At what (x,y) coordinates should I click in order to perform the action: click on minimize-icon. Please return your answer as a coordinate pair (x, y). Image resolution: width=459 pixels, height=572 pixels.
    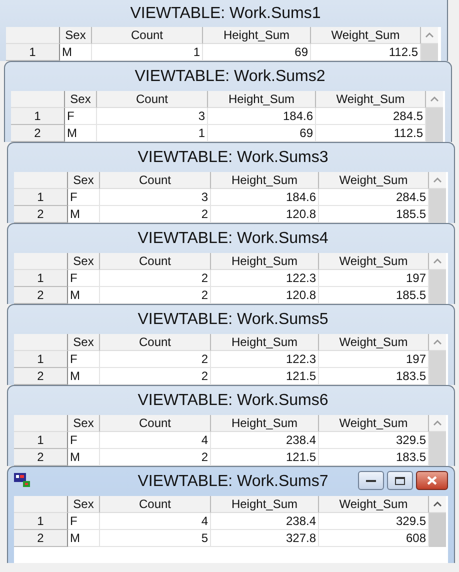
    Looking at the image, I should click on (371, 480).